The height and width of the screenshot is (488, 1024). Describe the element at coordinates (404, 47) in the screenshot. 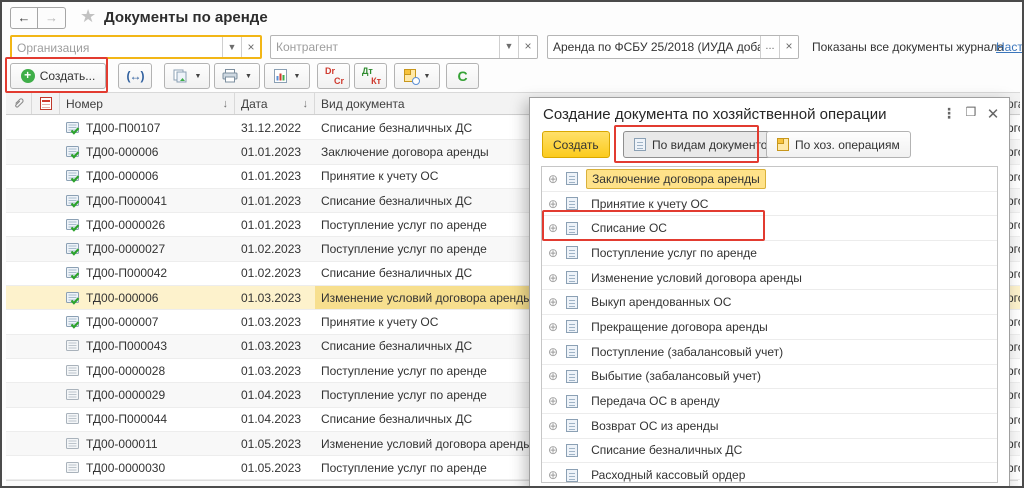

I see `contragent-filter: Контрагент ▼ ×` at that location.